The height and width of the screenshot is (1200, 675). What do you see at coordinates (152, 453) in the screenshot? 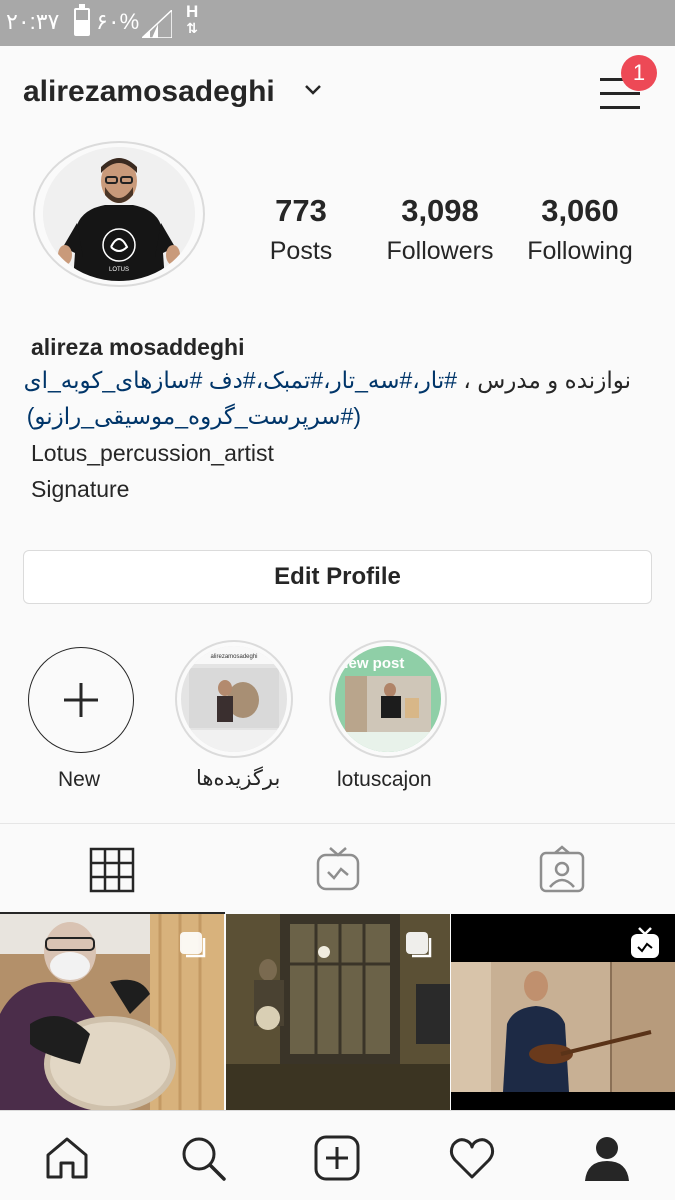
I see `bio-line: Lotus_percussion_artist` at bounding box center [152, 453].